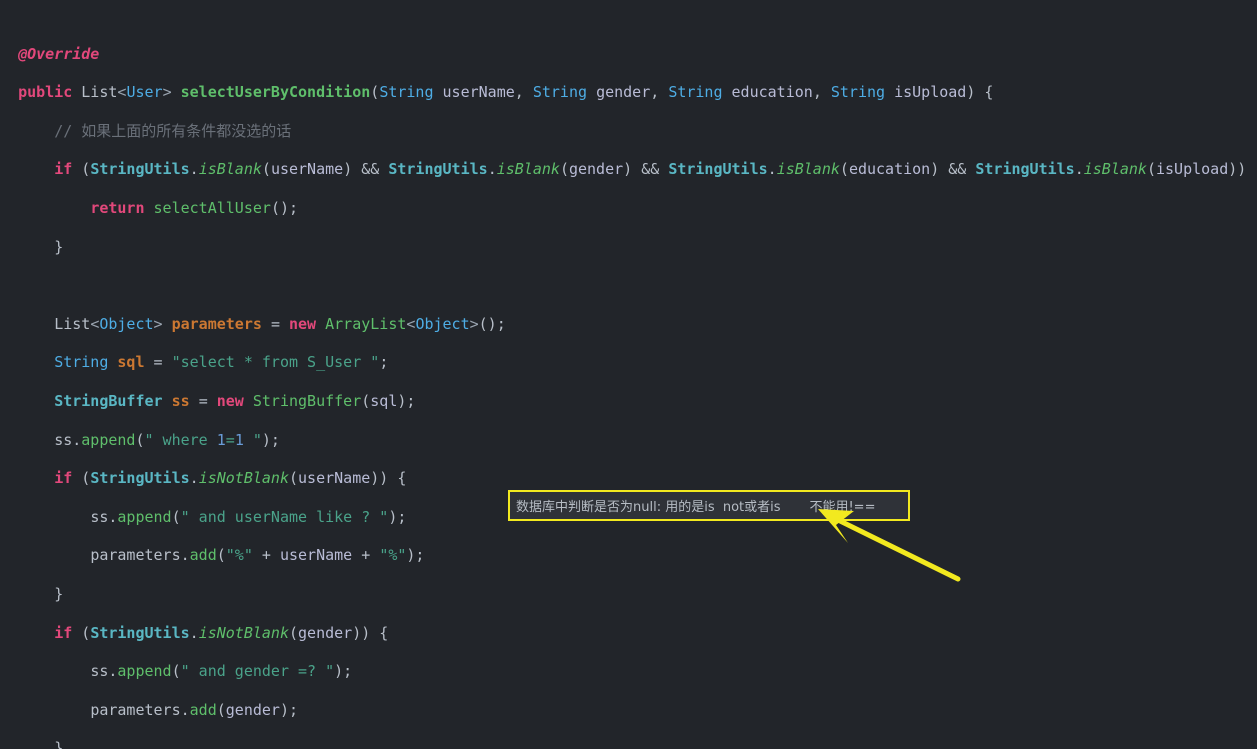 This screenshot has height=749, width=1257. I want to click on code-line: // 如果上面的所有条件都没选的话, so click(173, 130).